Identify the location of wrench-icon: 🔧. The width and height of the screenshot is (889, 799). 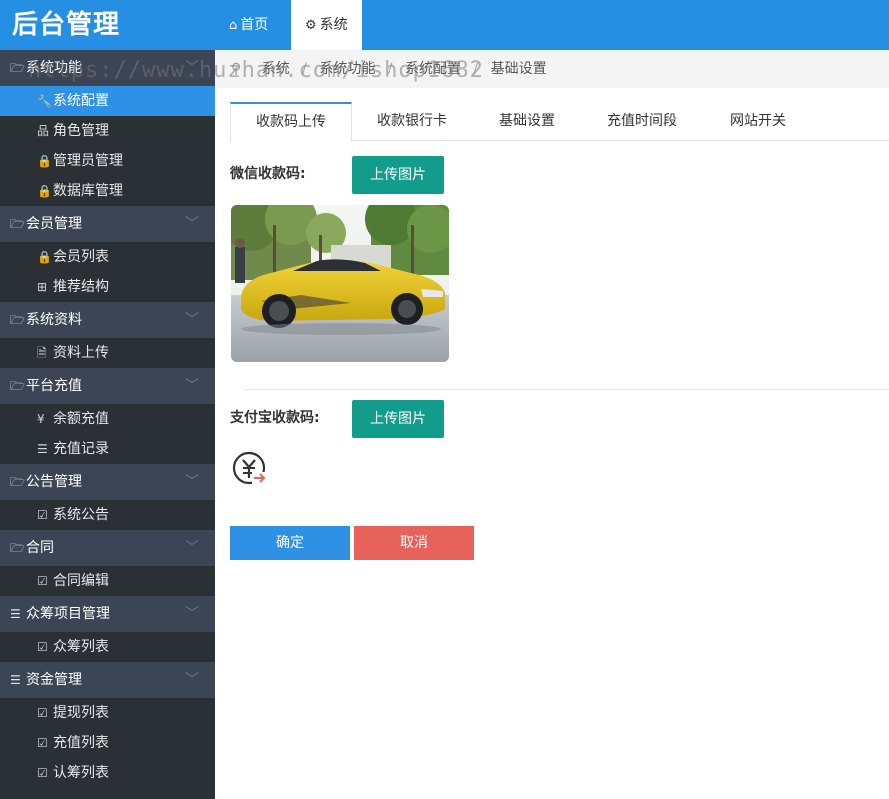
(44, 101).